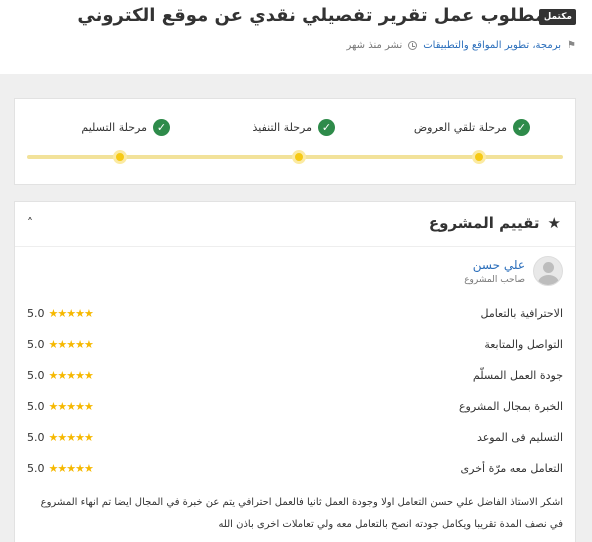 This screenshot has width=592, height=542. Describe the element at coordinates (295, 468) in the screenshot. I see `rating-row: التعامل معه مرّة أخرى 5.0 ★★★★★` at that location.